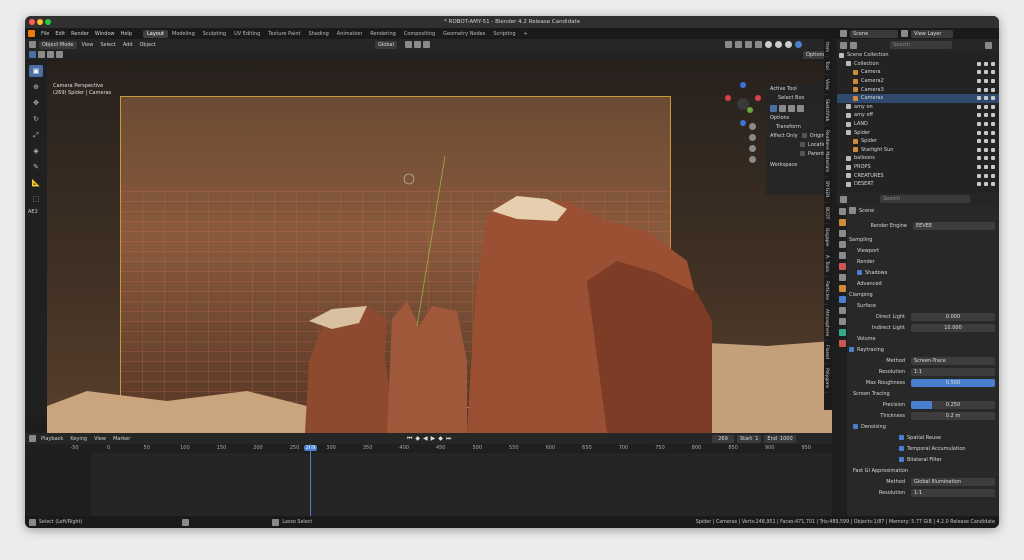 The image size is (1024, 560). I want to click on outliner-row: DESERT, so click(918, 184).